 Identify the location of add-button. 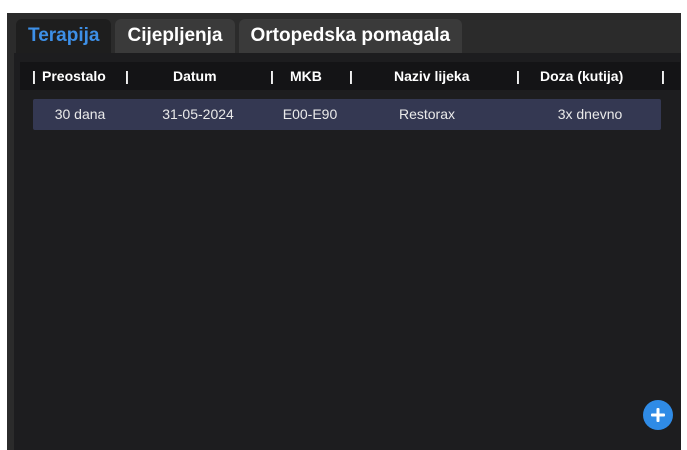
(658, 415).